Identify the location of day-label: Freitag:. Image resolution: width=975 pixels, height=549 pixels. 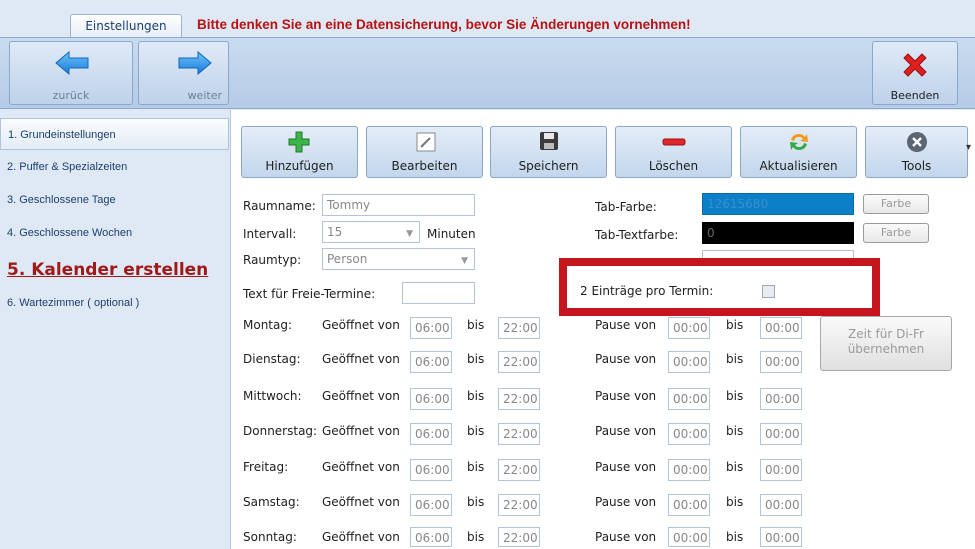
(266, 467).